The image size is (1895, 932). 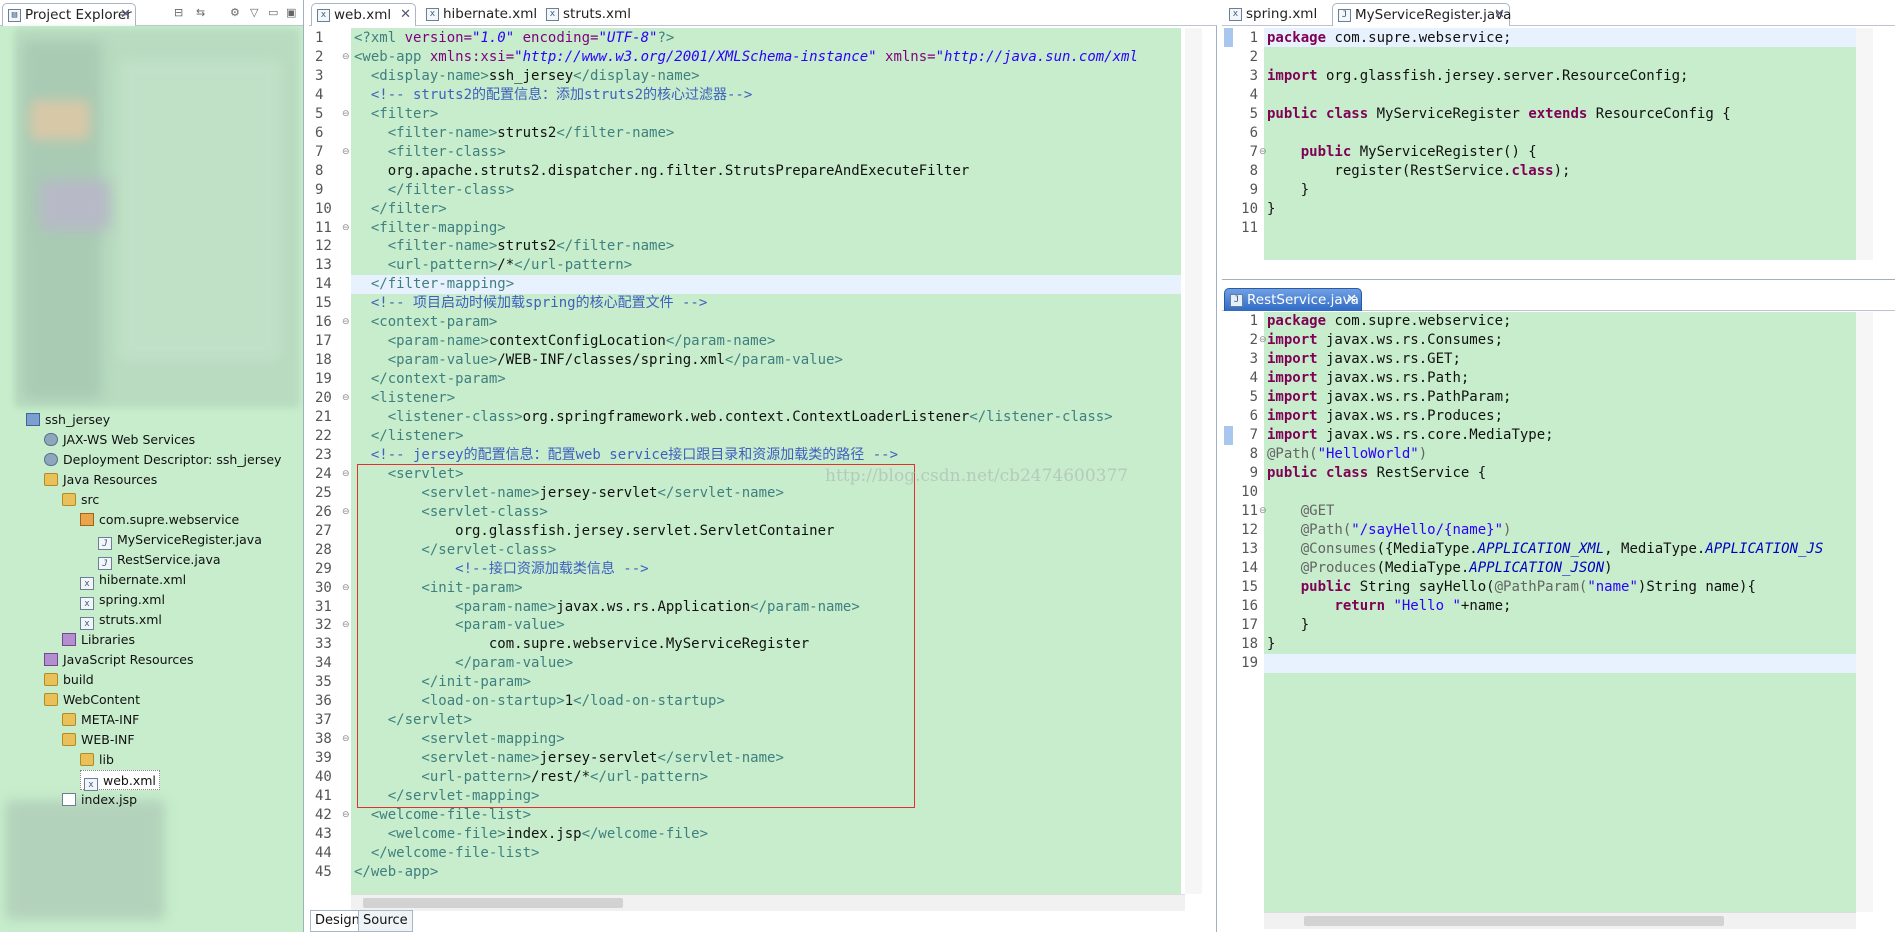 What do you see at coordinates (1561, 435) in the screenshot?
I see `code-line: import javax.ws.rs.core.MediaType;` at bounding box center [1561, 435].